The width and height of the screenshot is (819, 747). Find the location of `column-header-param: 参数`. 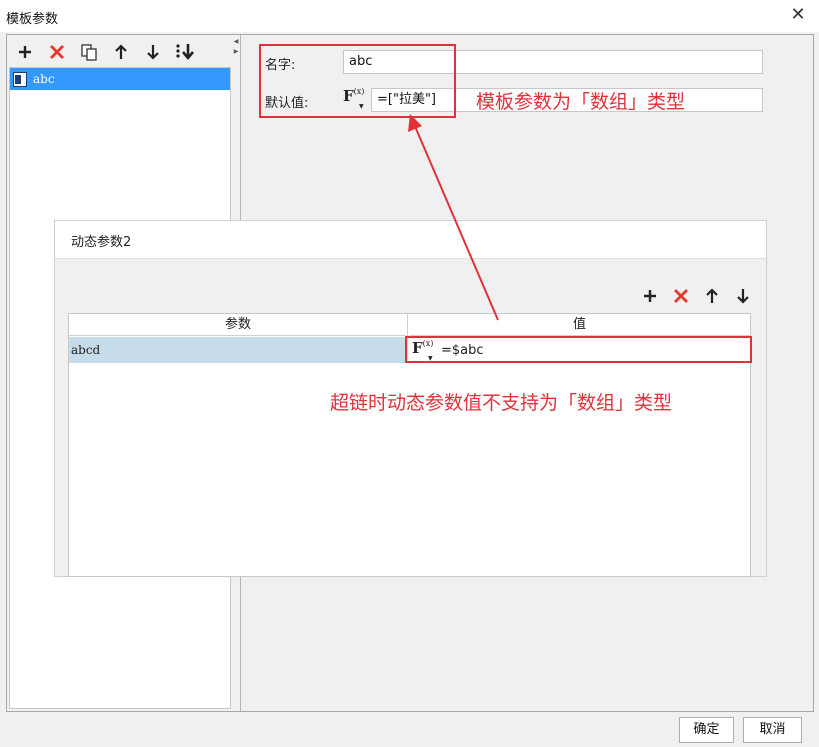

column-header-param: 参数 is located at coordinates (238, 325).